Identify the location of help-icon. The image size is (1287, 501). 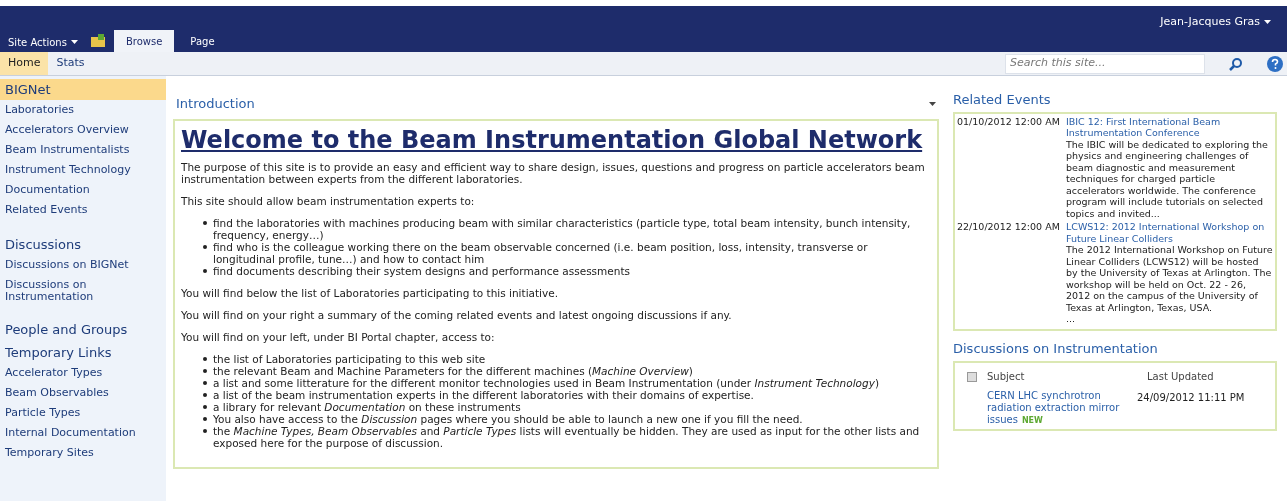
(1275, 63).